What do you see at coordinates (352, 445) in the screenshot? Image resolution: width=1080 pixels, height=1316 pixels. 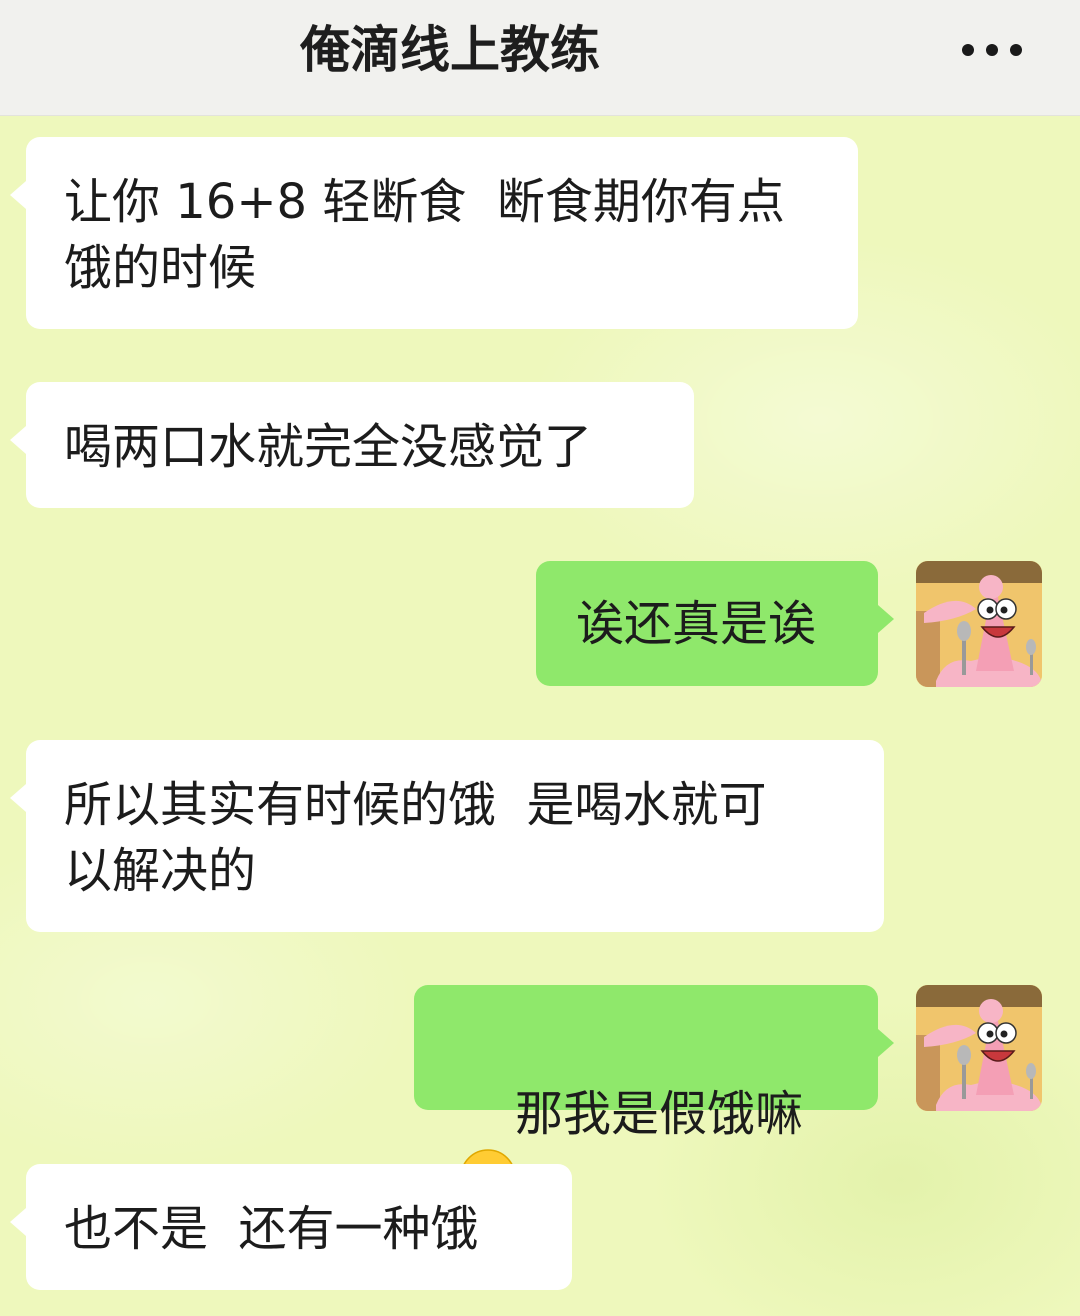 I see `incoming-message: 喝两口水就完全没感觉了` at bounding box center [352, 445].